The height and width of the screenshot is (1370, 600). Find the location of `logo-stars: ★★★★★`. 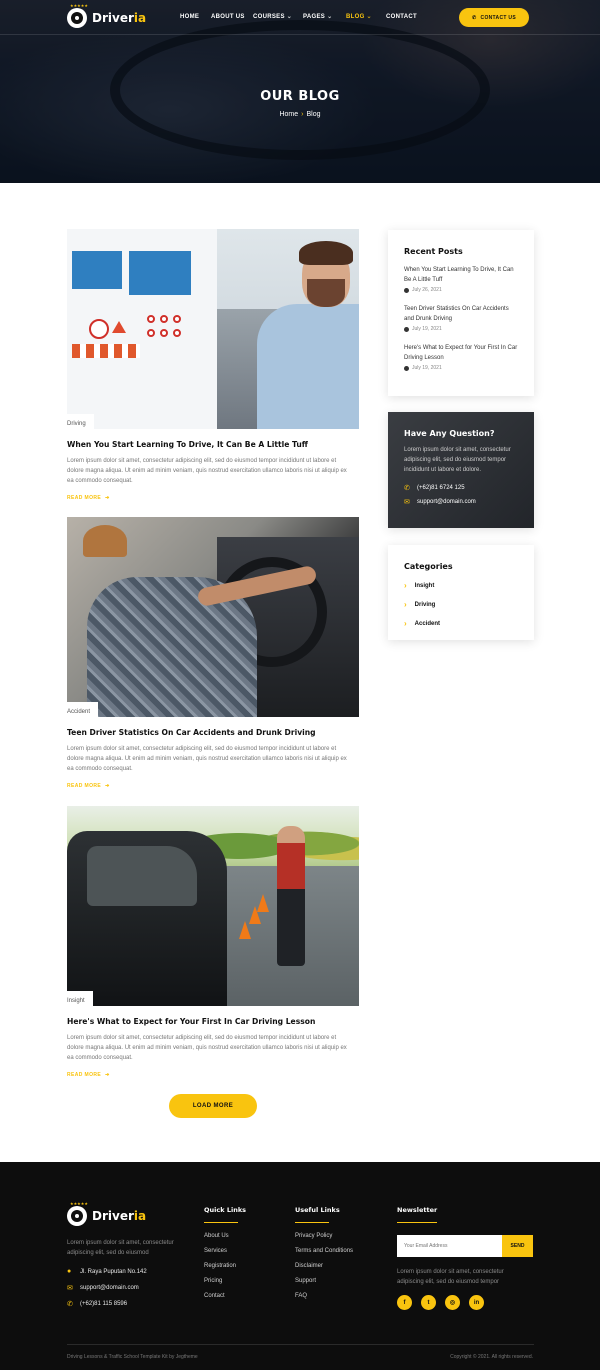

logo-stars: ★★★★★ is located at coordinates (79, 1203).